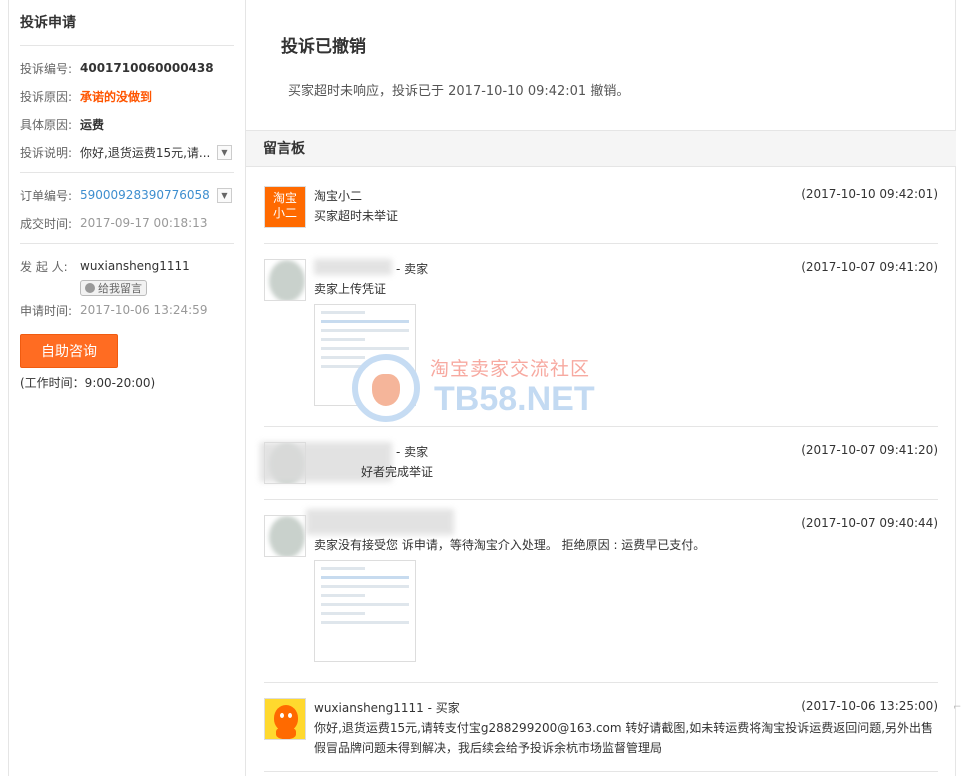 This screenshot has width=961, height=776. Describe the element at coordinates (957, 707) in the screenshot. I see `resize-handle-icon: ⌐` at that location.